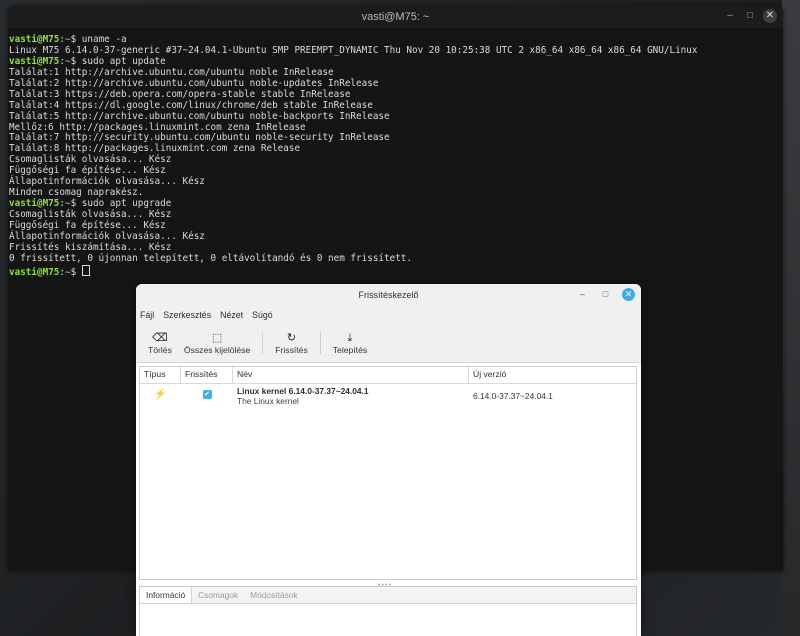 This screenshot has width=800, height=636. I want to click on prompt-command: sudo apt update, so click(123, 61).